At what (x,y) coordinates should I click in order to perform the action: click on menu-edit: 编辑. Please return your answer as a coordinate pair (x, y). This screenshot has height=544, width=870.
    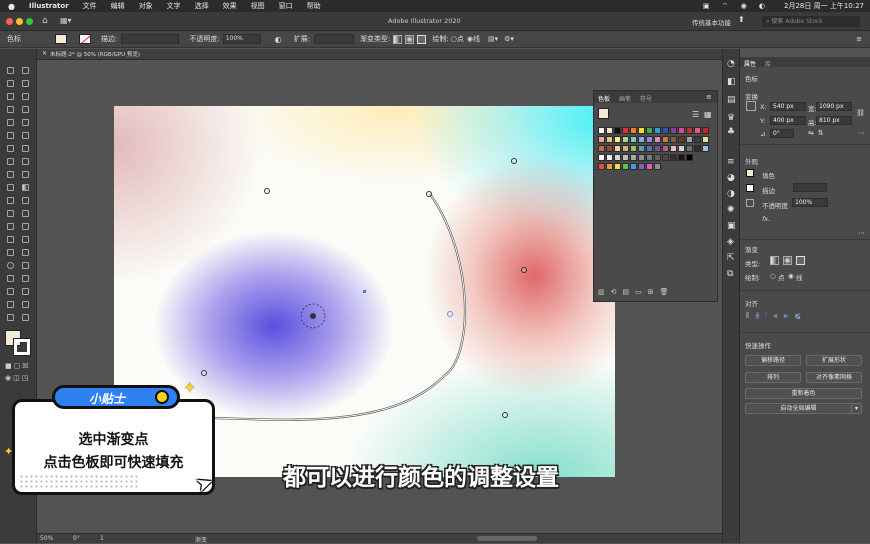
    Looking at the image, I should click on (118, 6).